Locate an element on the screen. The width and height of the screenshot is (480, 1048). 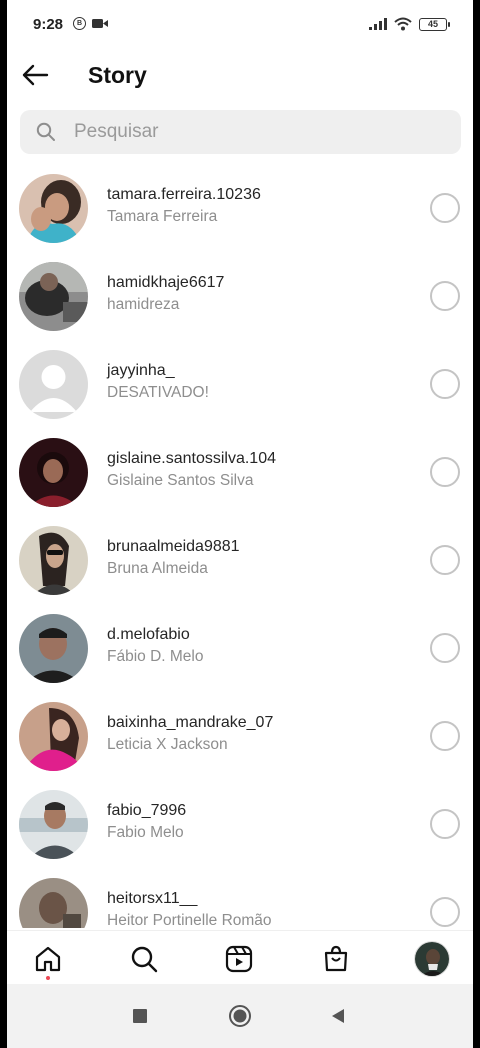
nav-reels is located at coordinates (239, 959).